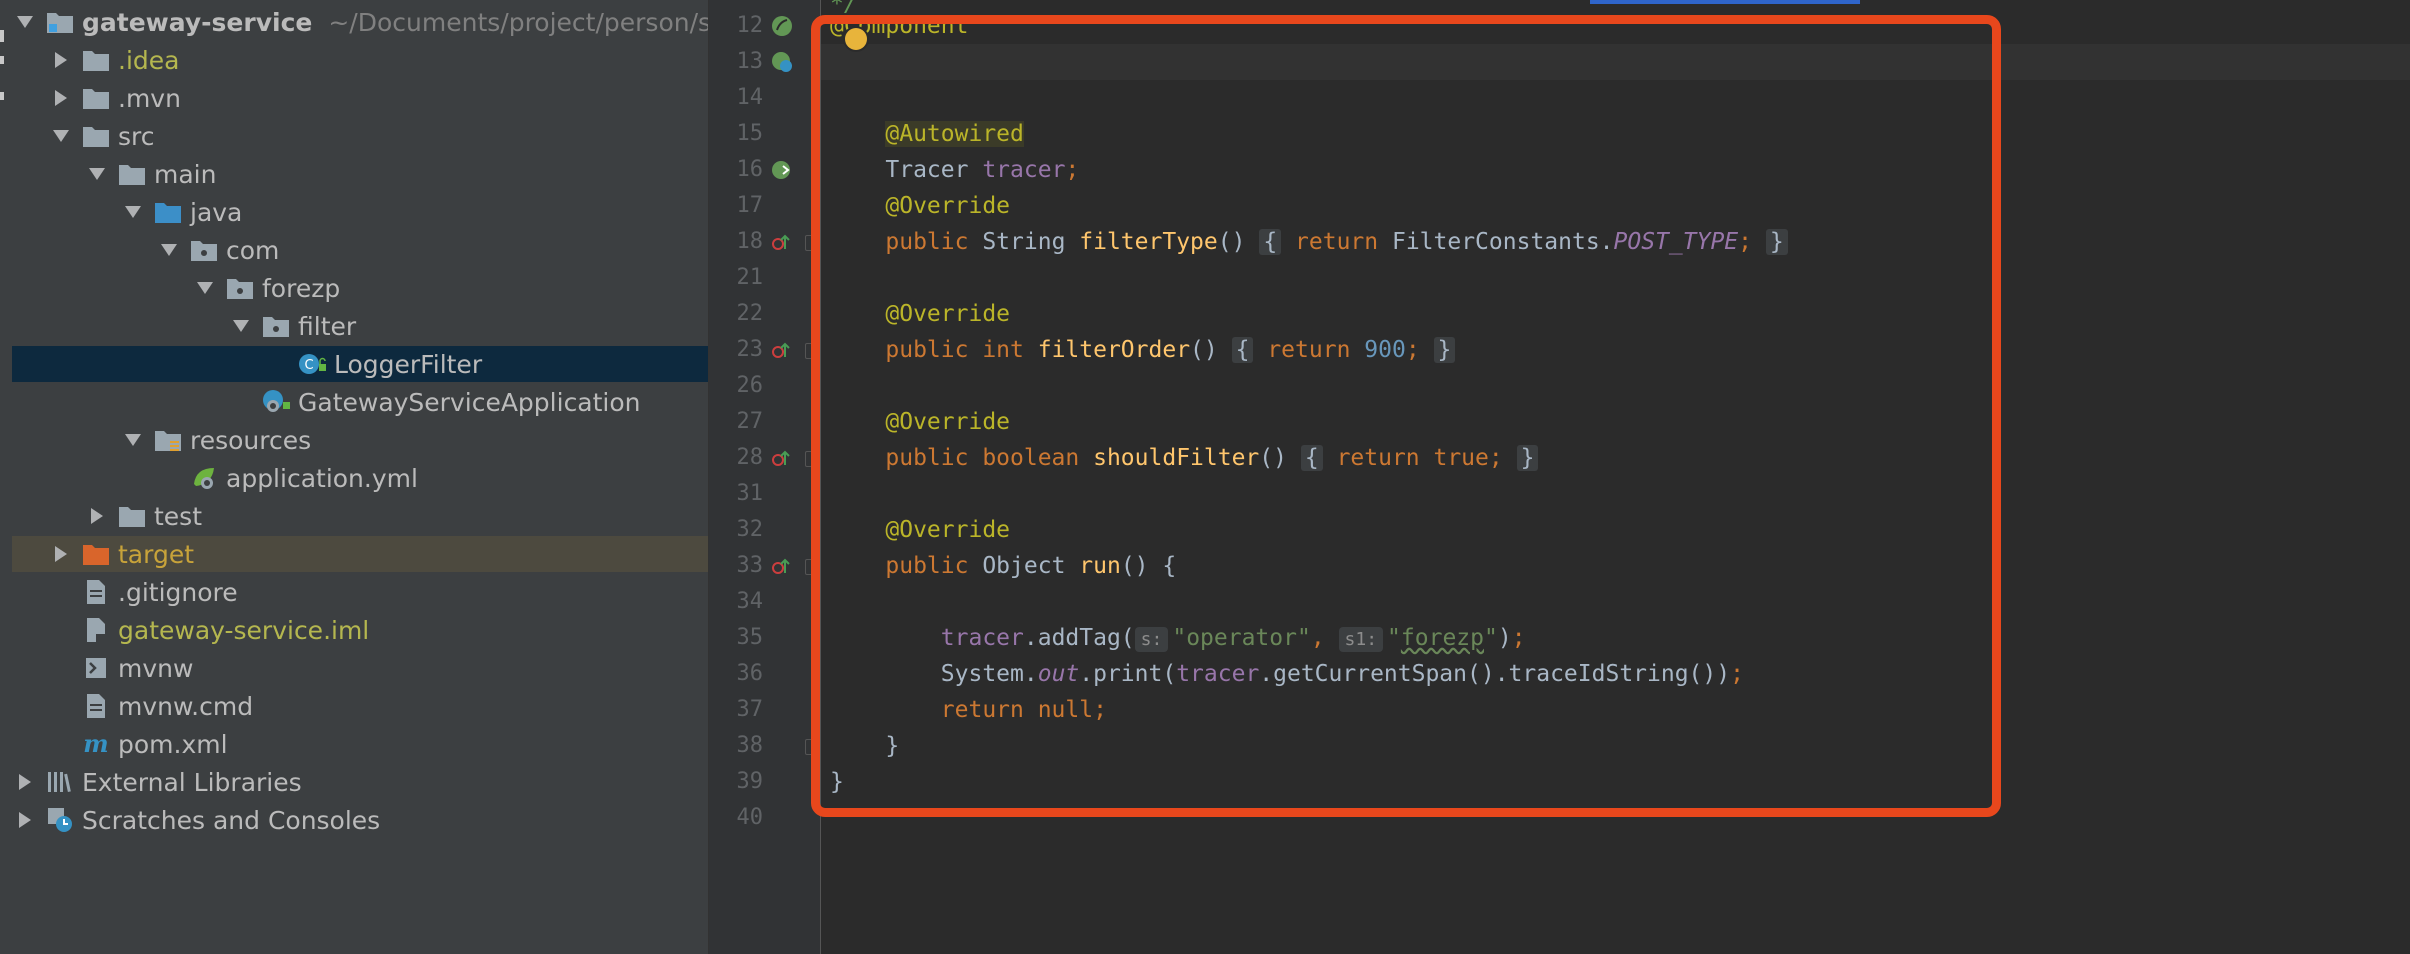  Describe the element at coordinates (782, 62) in the screenshot. I see `spring-class-icon` at that location.